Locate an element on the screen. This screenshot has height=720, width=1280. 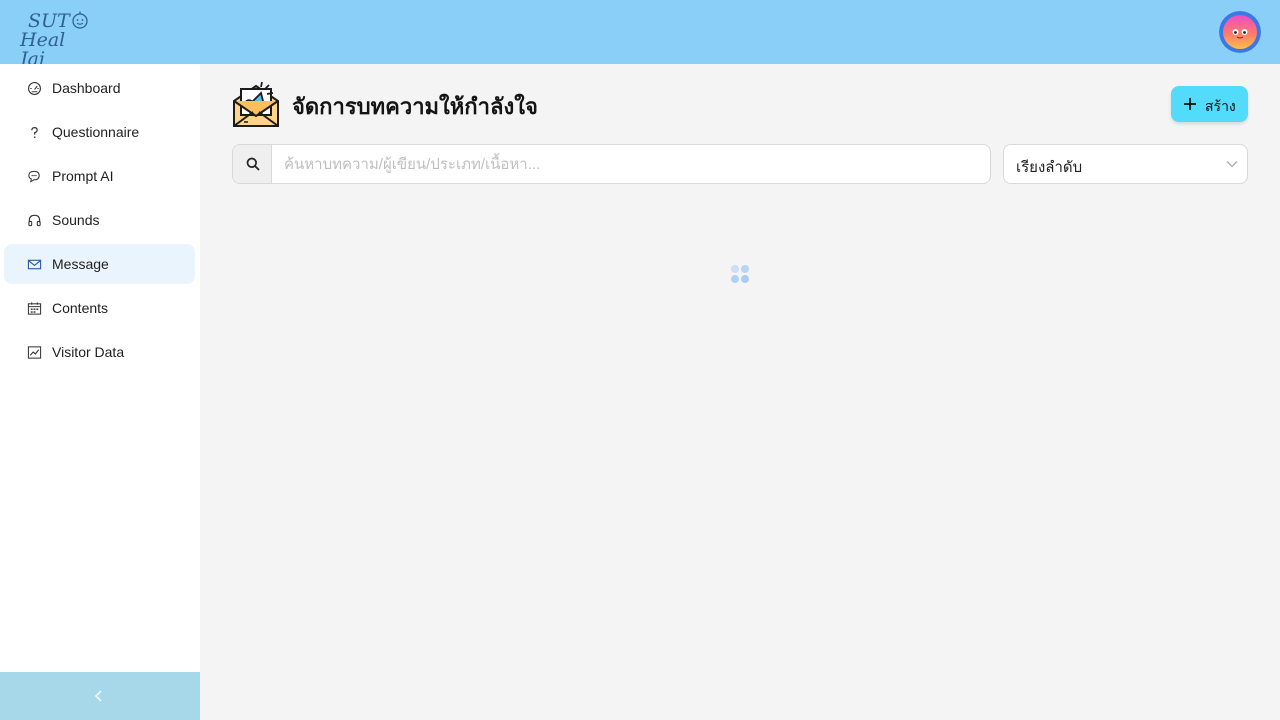
create-button-label: สร้าง is located at coordinates (1220, 106).